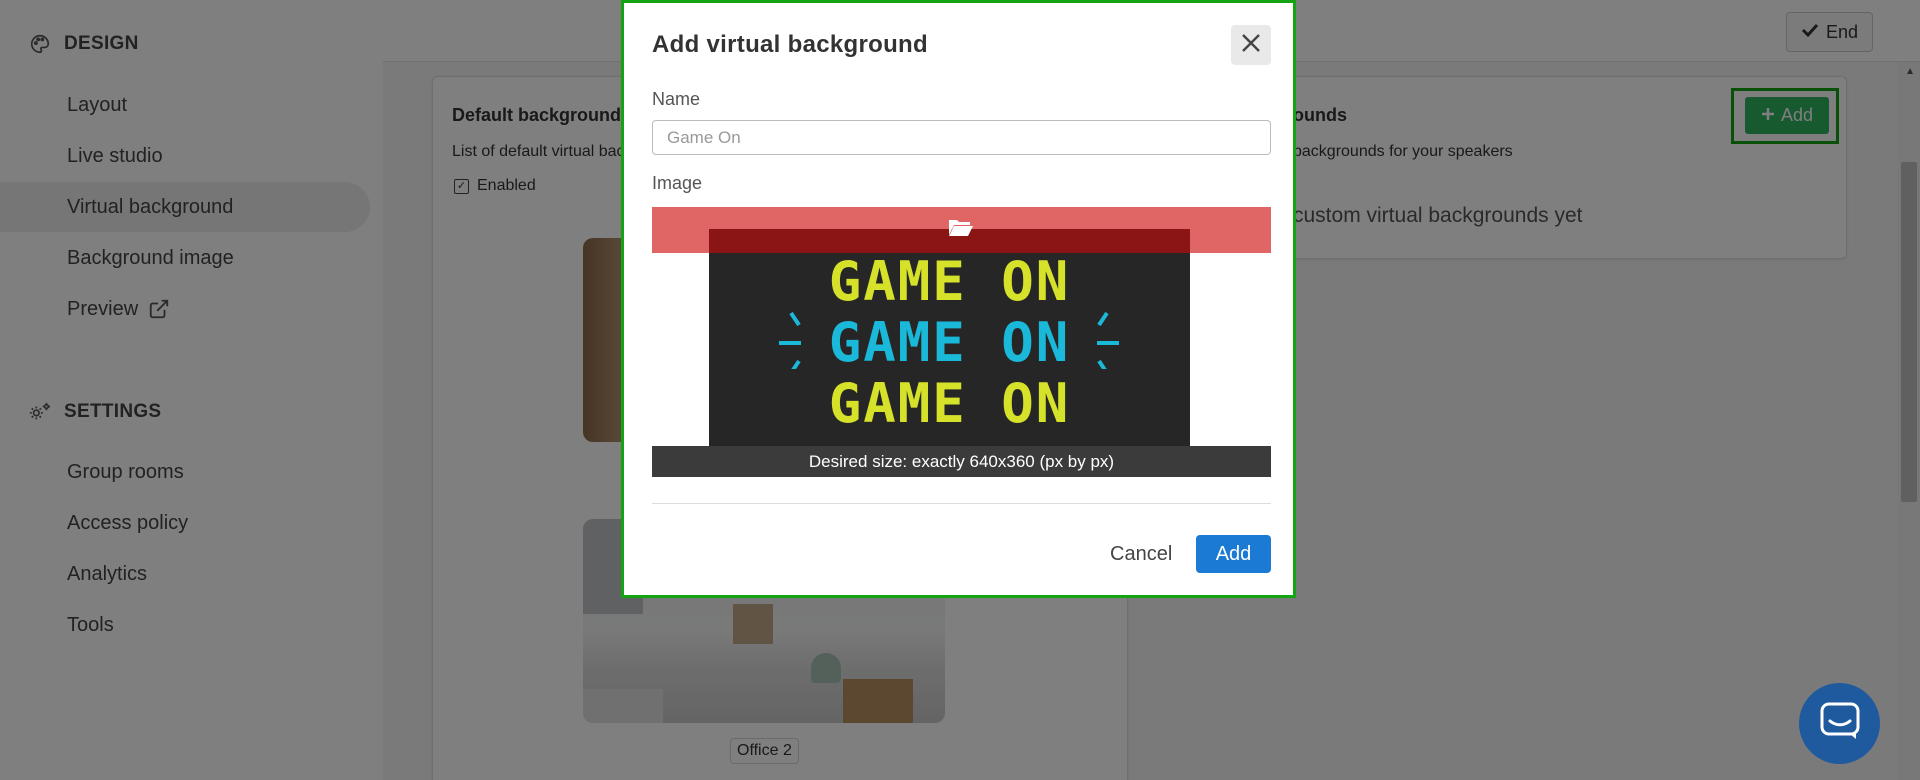  I want to click on close-button, so click(1251, 45).